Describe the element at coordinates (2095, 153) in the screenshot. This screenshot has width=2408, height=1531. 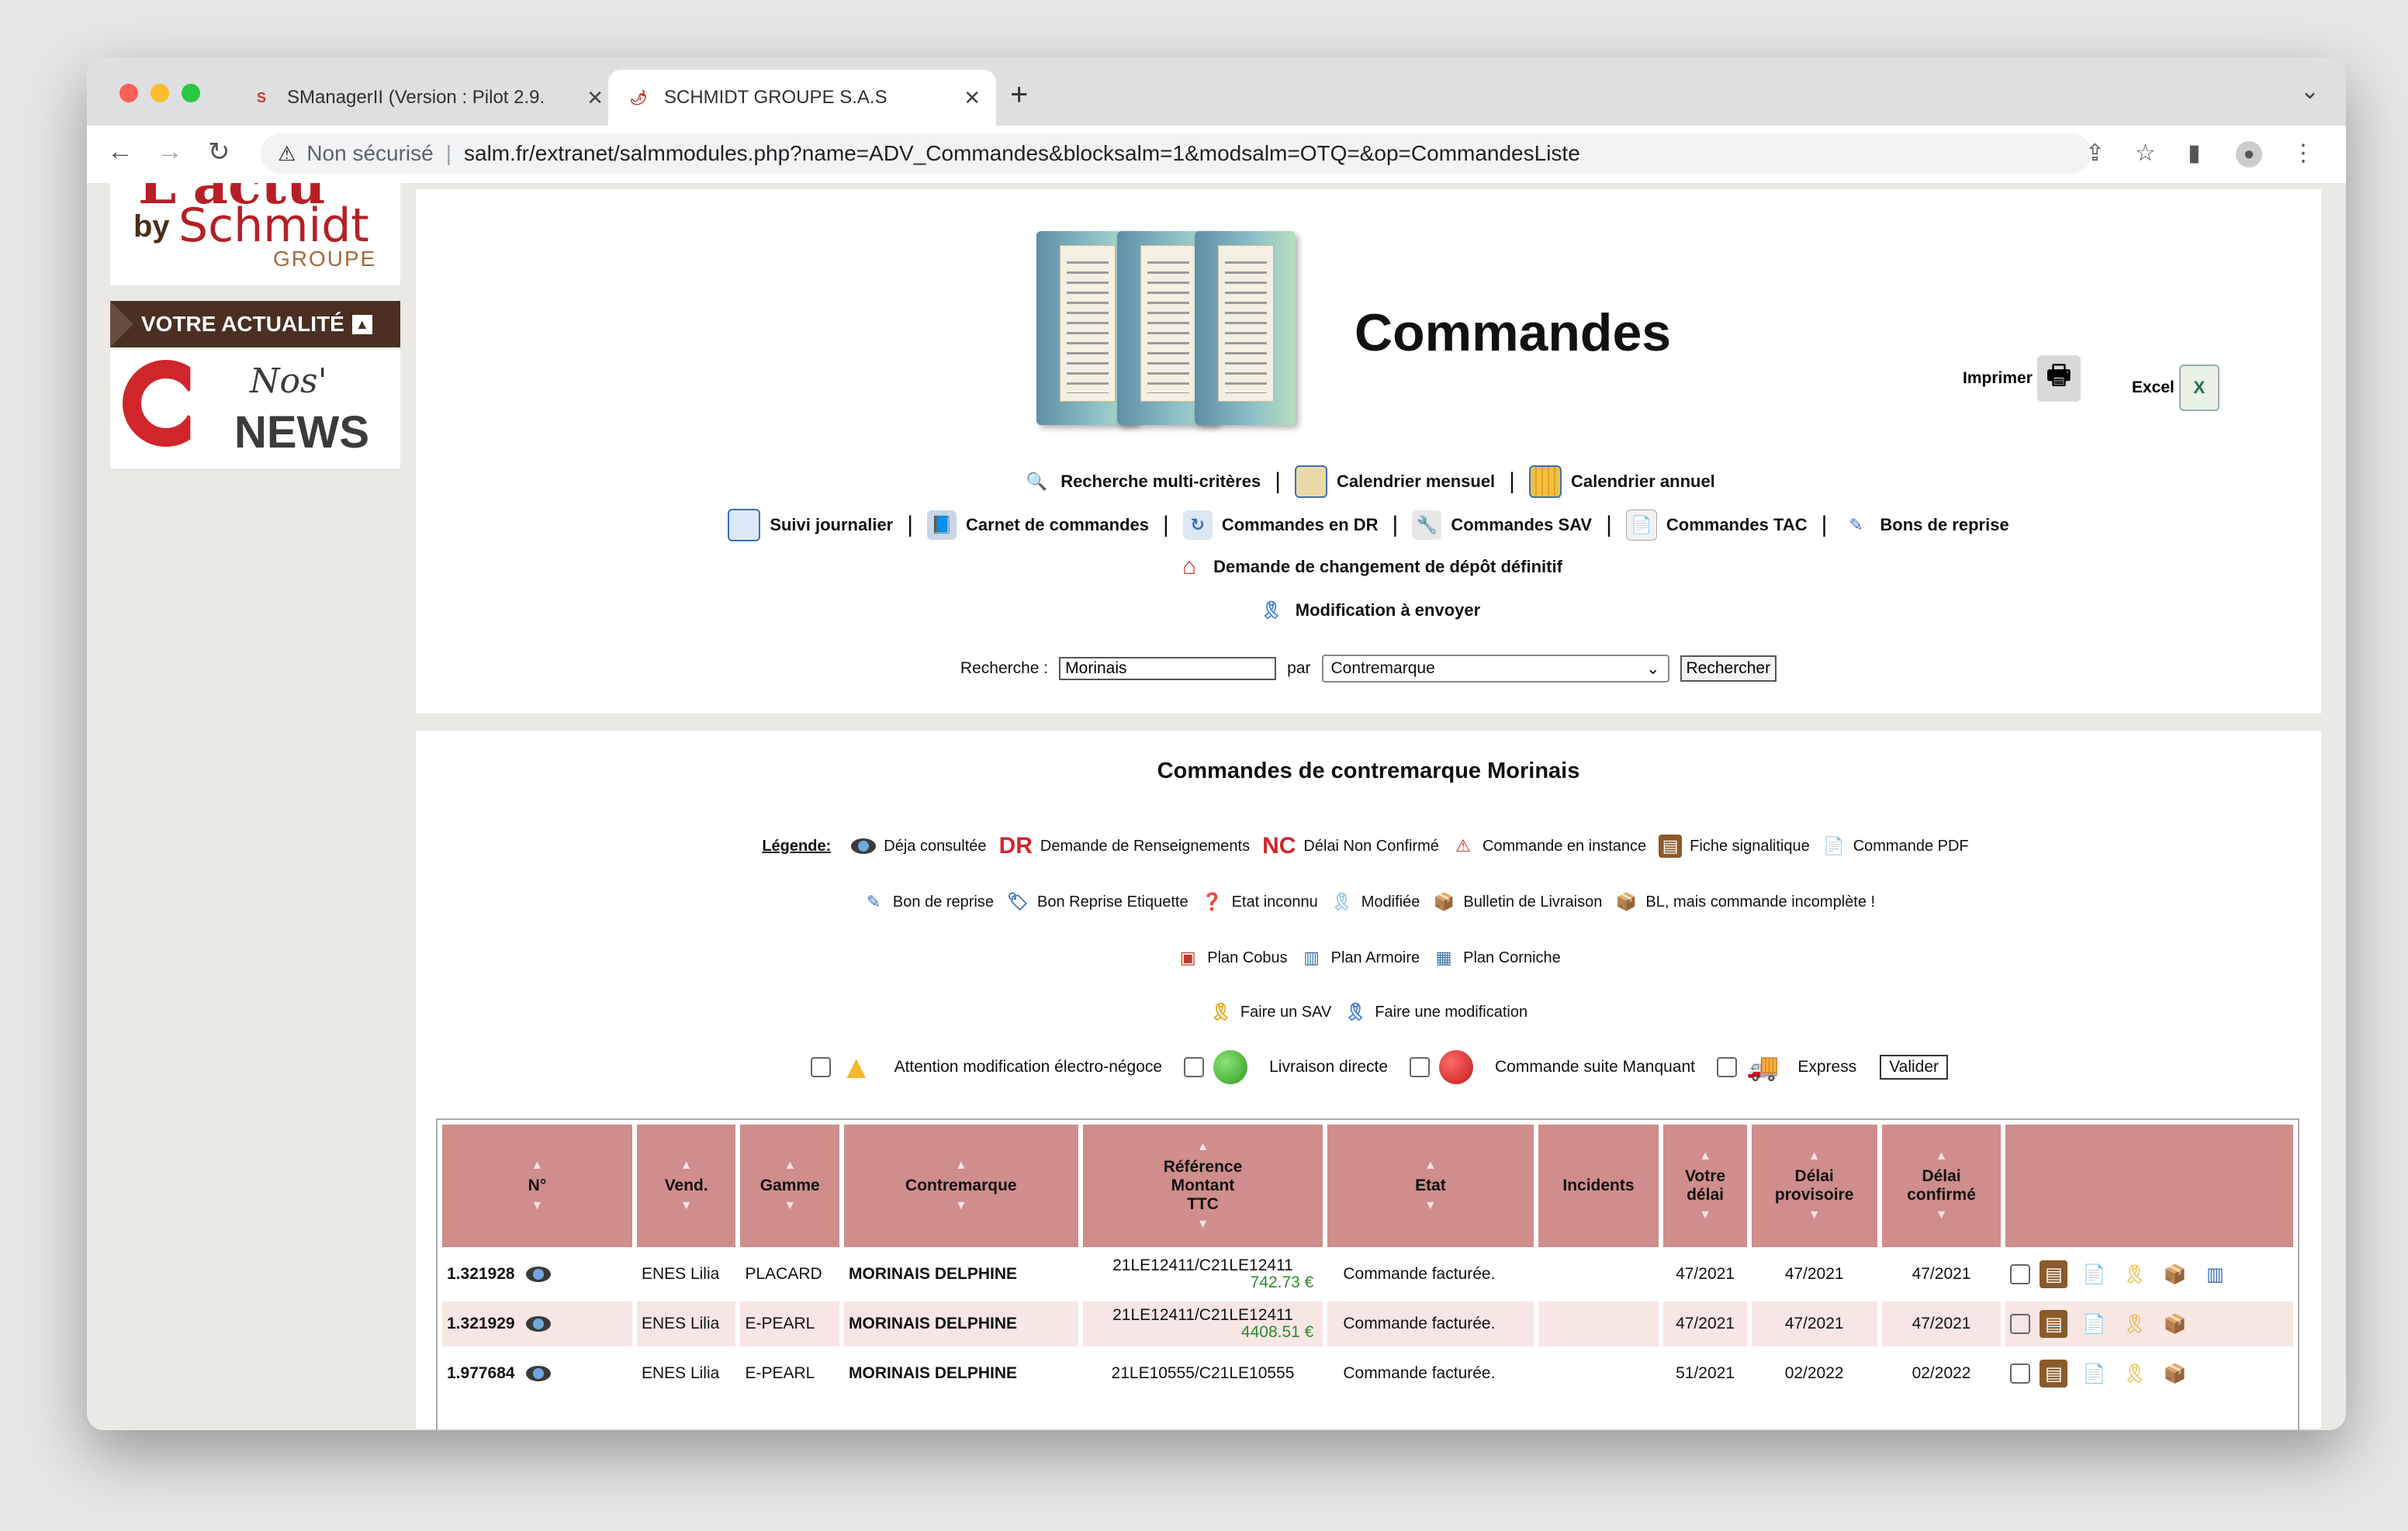
I see `share-icon: ⇪` at that location.